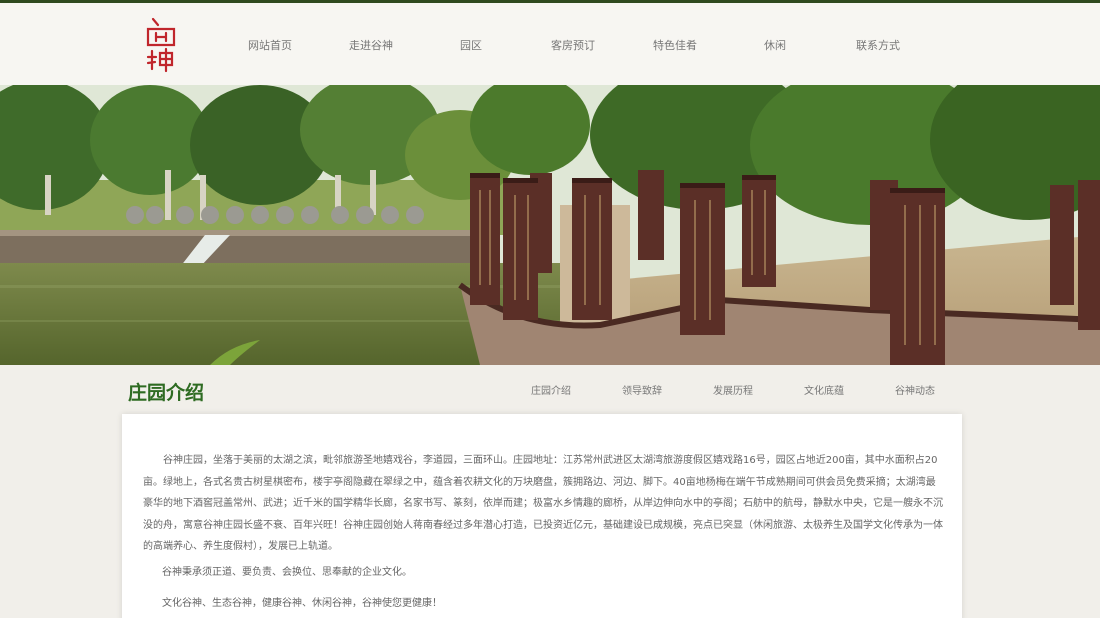 The image size is (1100, 618). Describe the element at coordinates (878, 45) in the screenshot. I see `nav-item-contact: 联系方式` at that location.